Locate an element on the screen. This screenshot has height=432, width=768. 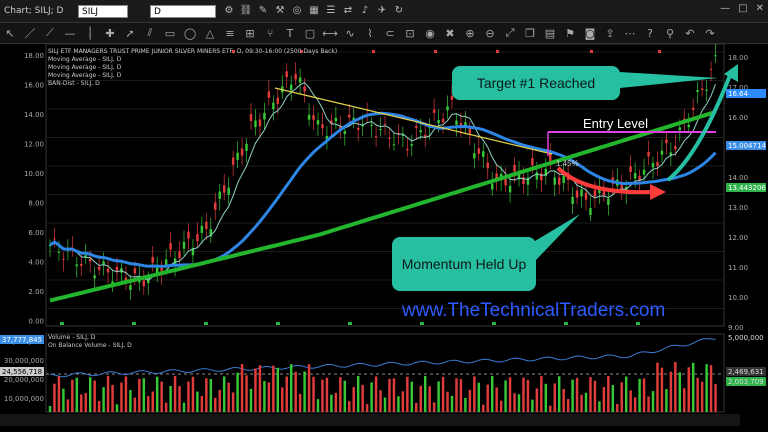
undo-icon: ↶ is located at coordinates (690, 33).